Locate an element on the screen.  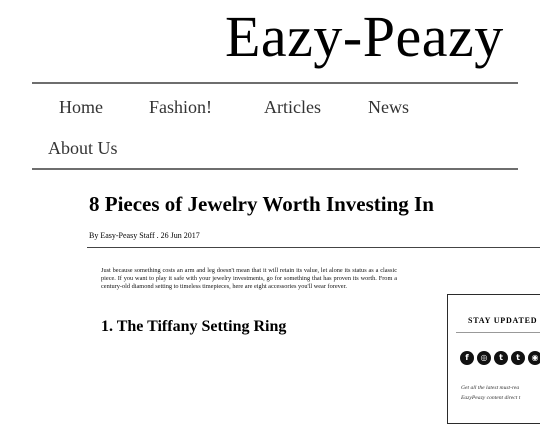
header-top-divider is located at coordinates (275, 83).